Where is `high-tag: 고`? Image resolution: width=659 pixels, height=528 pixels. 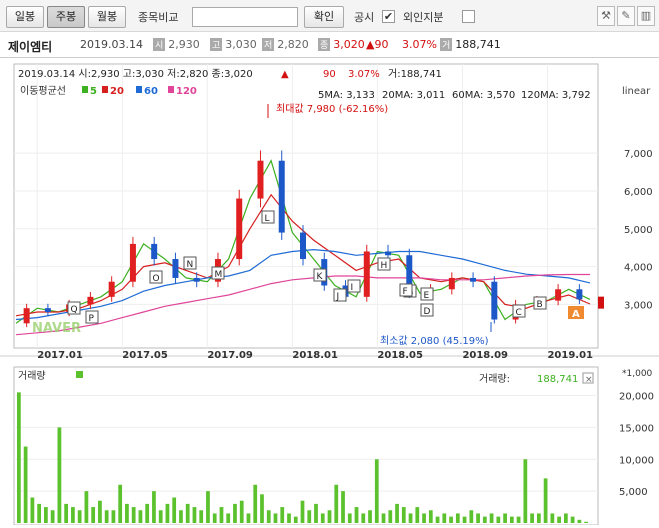 high-tag: 고 is located at coordinates (216, 44).